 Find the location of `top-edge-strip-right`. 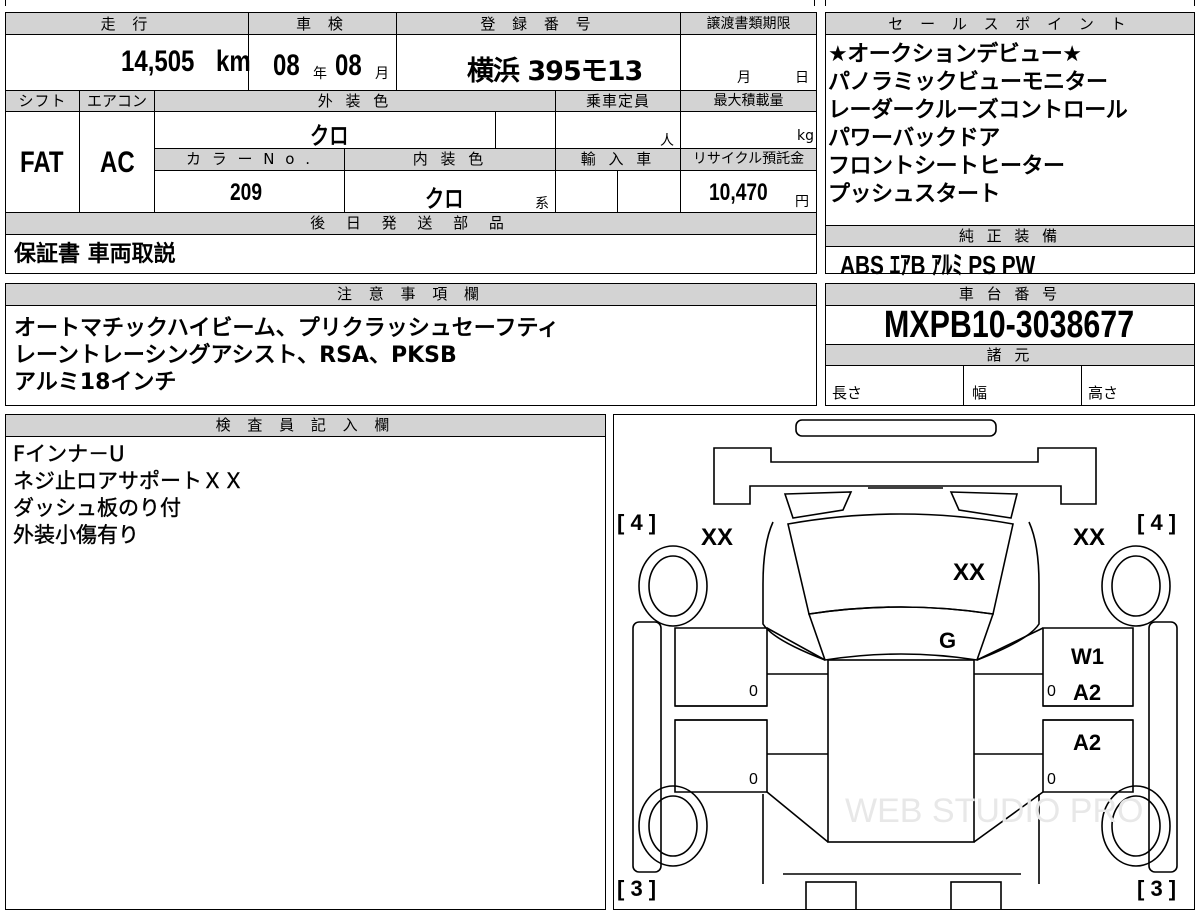

top-edge-strip-right is located at coordinates (1010, 3).